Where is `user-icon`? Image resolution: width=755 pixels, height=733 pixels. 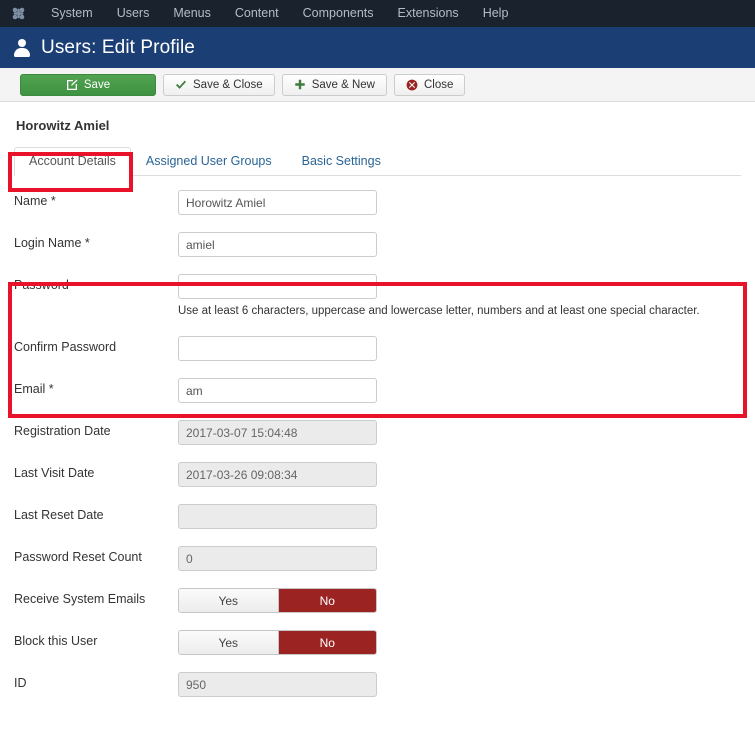
user-icon is located at coordinates (22, 47).